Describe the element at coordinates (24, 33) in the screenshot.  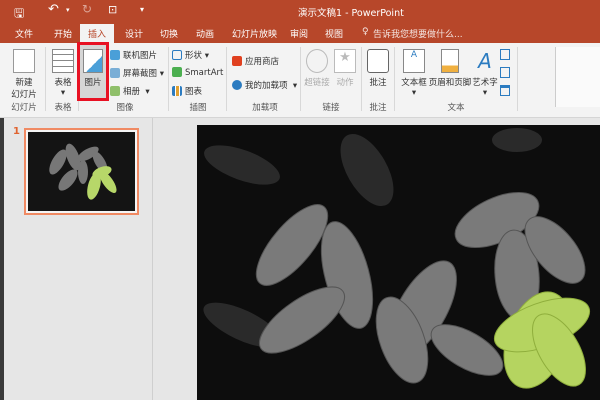
I see `tab-file: 文件` at that location.